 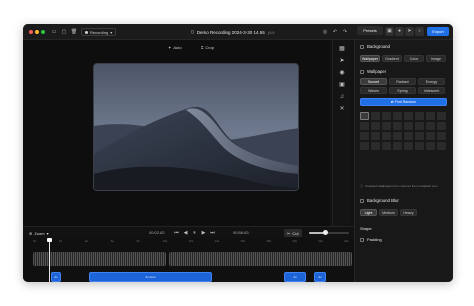 I want to click on timeline-zoom-thumb, so click(x=325, y=232).